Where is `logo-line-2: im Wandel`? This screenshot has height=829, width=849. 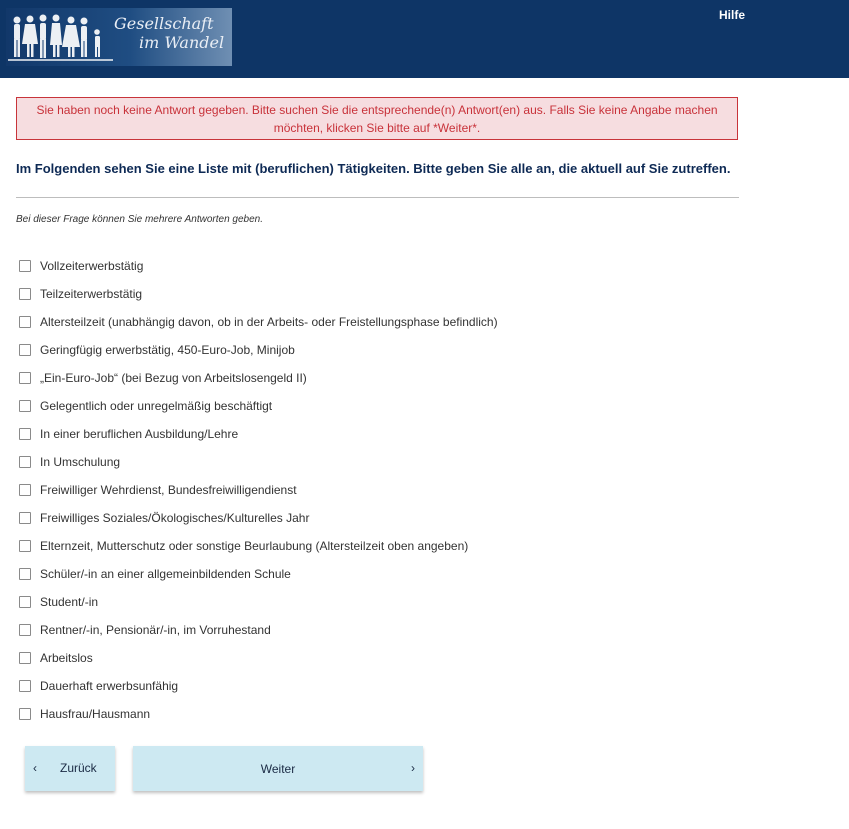 logo-line-2: im Wandel is located at coordinates (182, 42).